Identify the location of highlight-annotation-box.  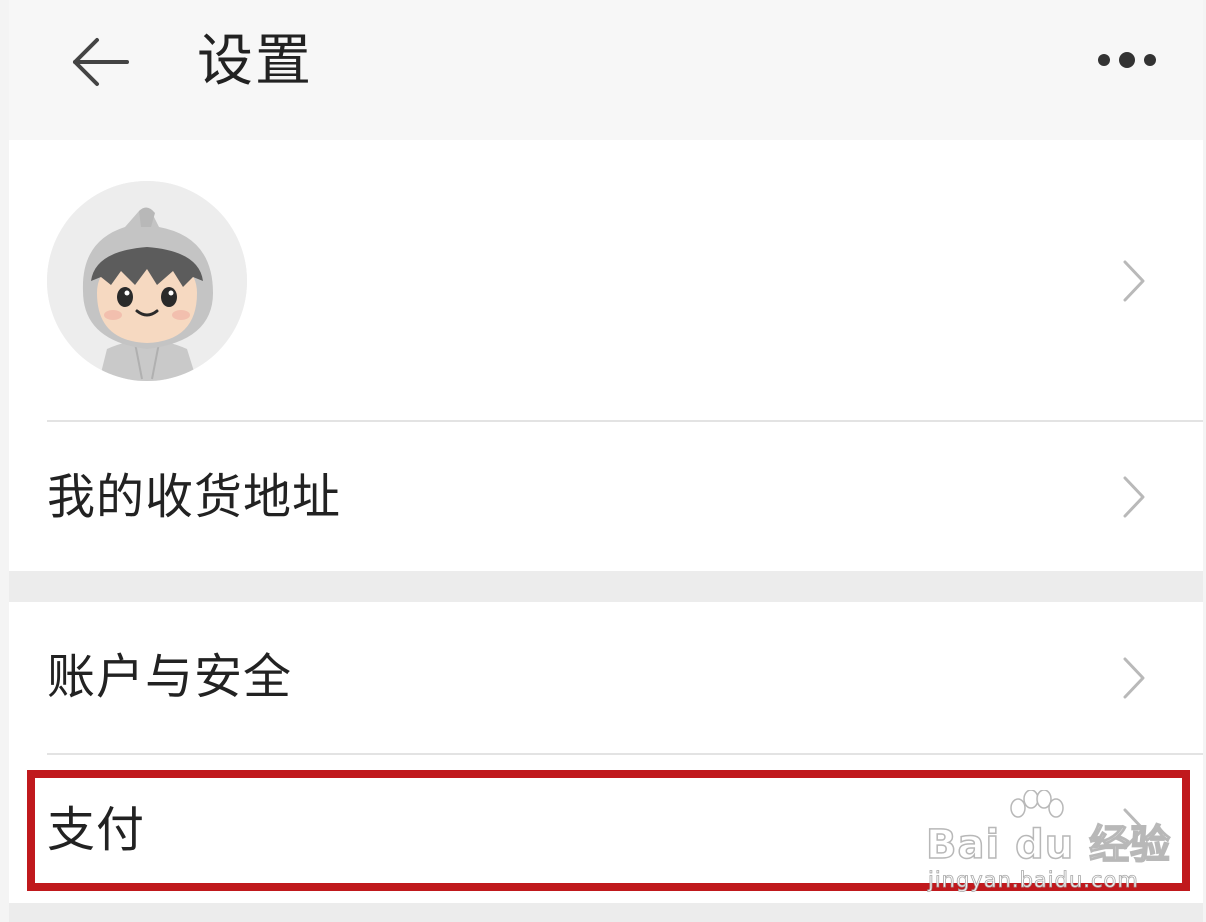
(608, 830).